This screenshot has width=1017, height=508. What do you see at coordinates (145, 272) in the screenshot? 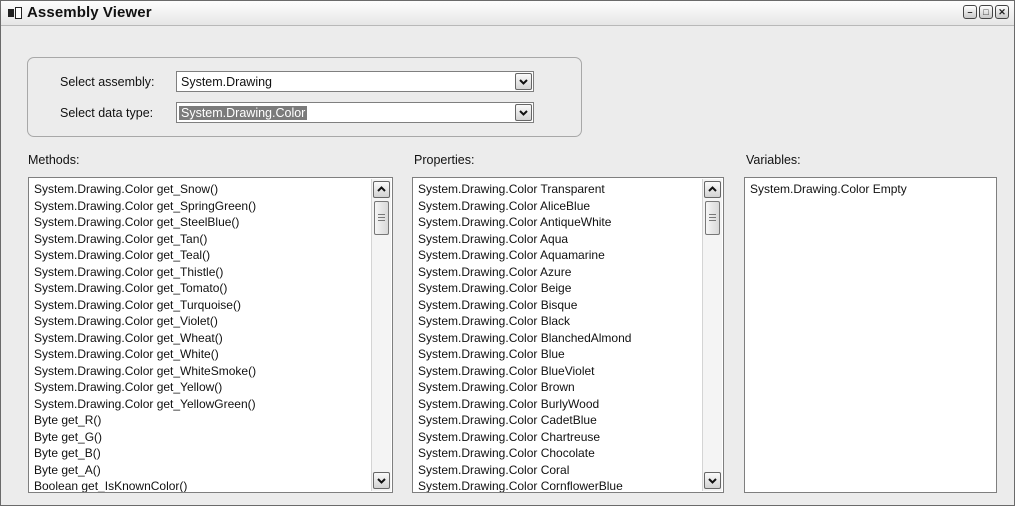
I see `list-item: System.Drawing.Color get_Thistle()` at bounding box center [145, 272].